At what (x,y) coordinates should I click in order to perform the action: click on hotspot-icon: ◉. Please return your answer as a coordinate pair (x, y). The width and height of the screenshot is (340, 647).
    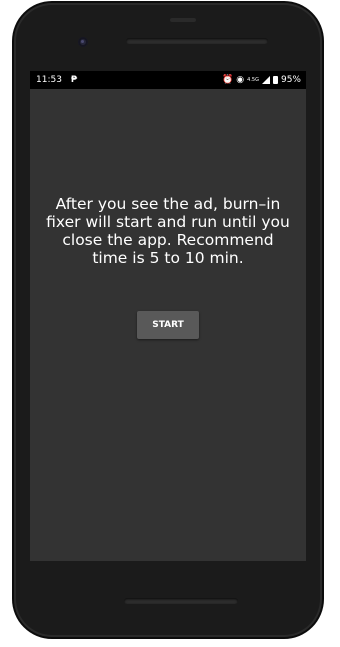
    Looking at the image, I should click on (240, 80).